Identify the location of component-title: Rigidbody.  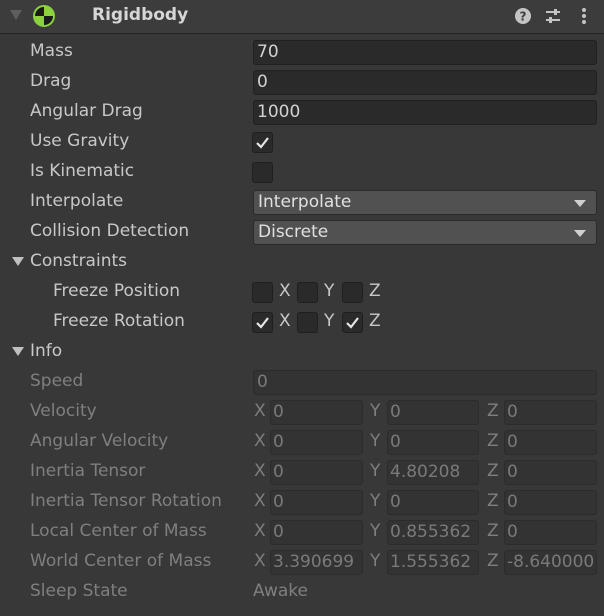
(140, 15).